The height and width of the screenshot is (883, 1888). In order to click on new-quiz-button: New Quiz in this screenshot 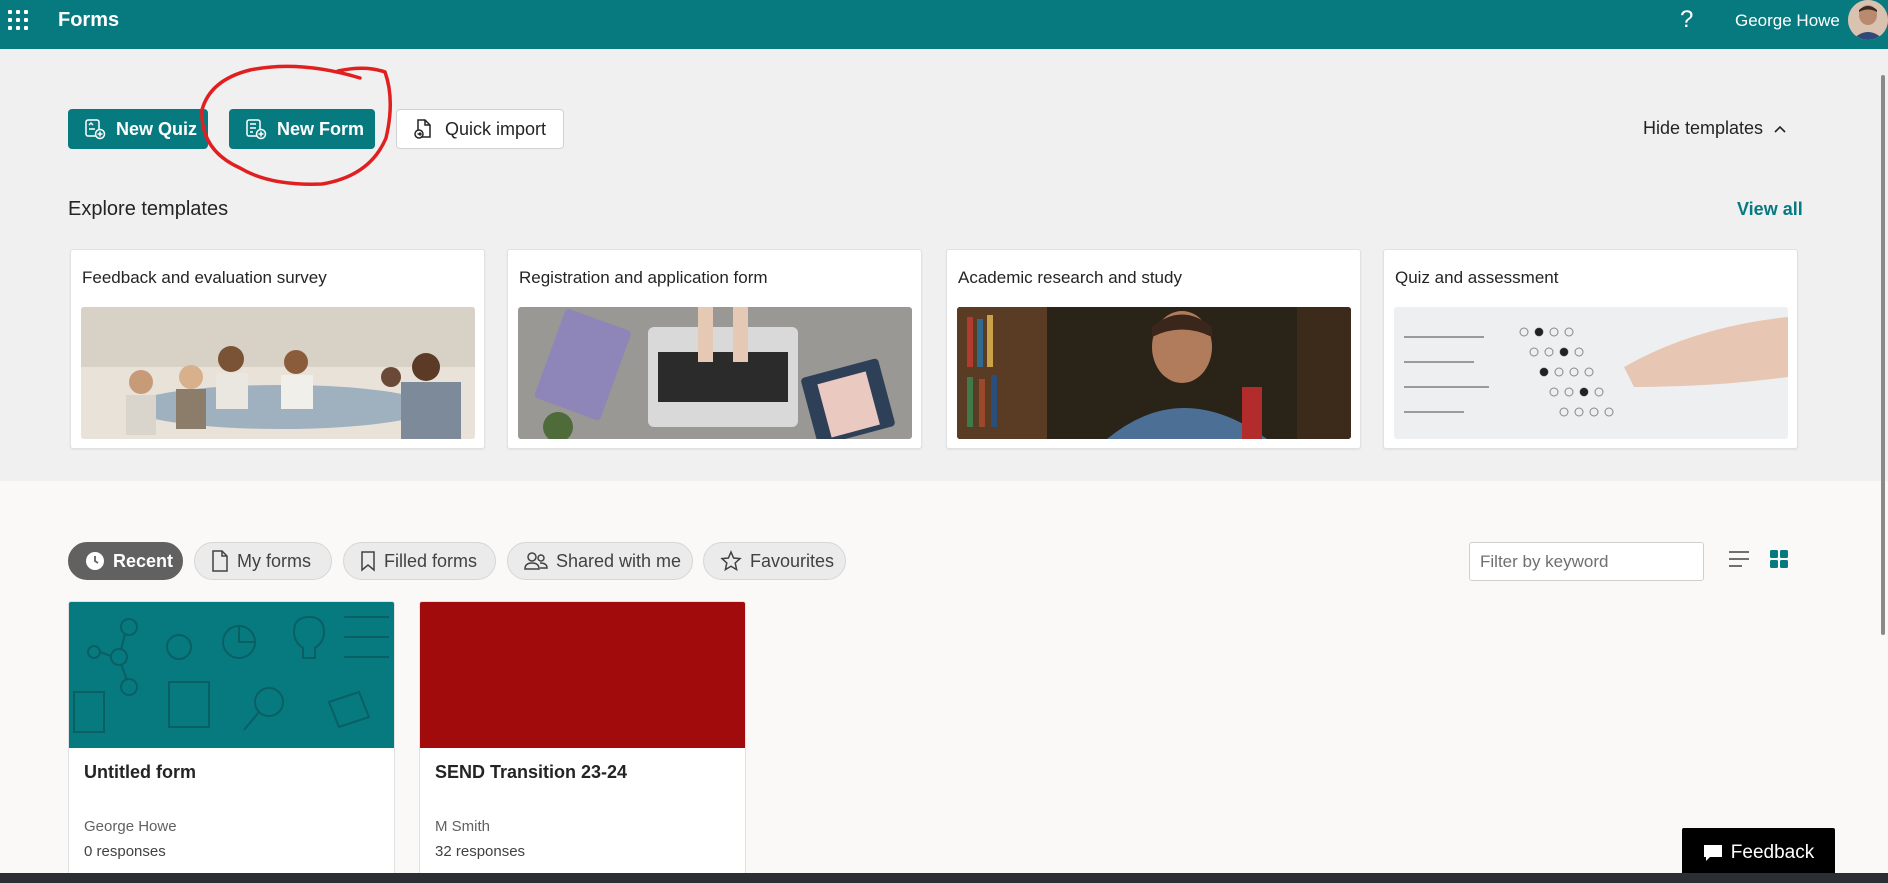, I will do `click(138, 129)`.